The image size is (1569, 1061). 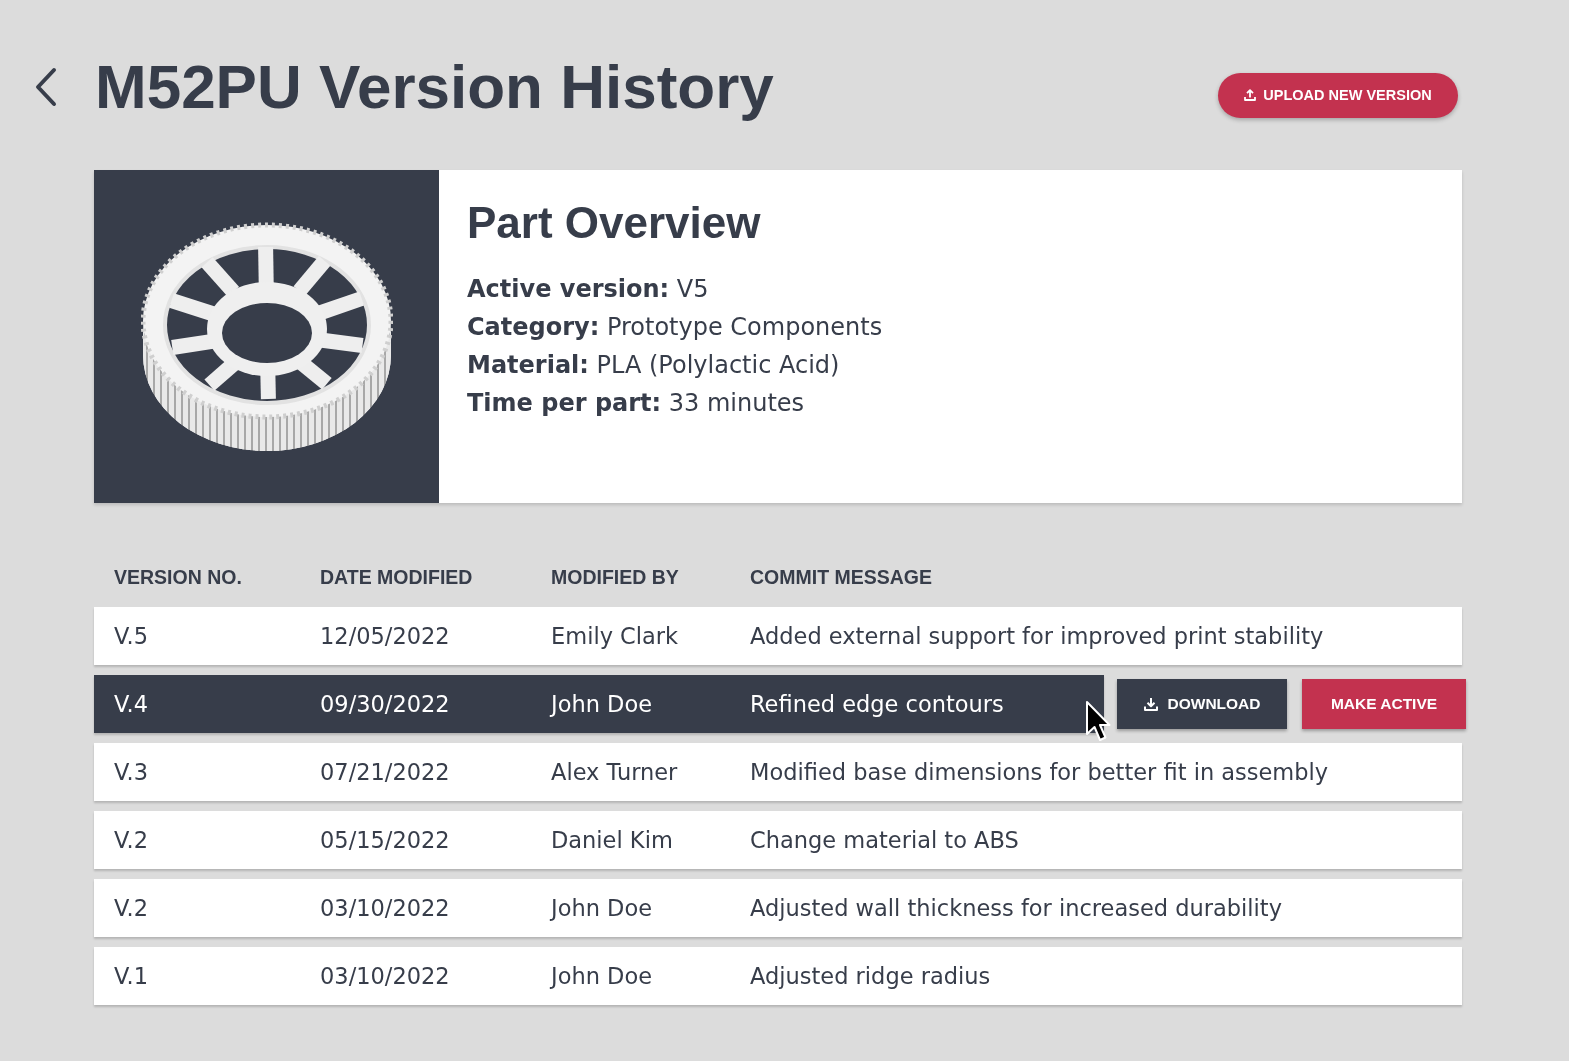 I want to click on table-cell-text: Modified base dimensions for better fit in assembly, so click(x=1040, y=772).